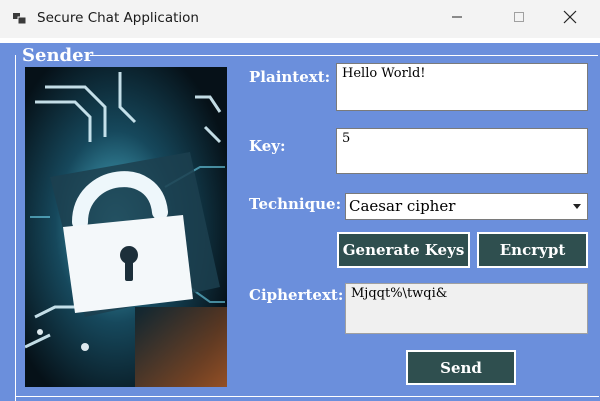  Describe the element at coordinates (307, 396) in the screenshot. I see `groupbox-bottom-border` at that location.